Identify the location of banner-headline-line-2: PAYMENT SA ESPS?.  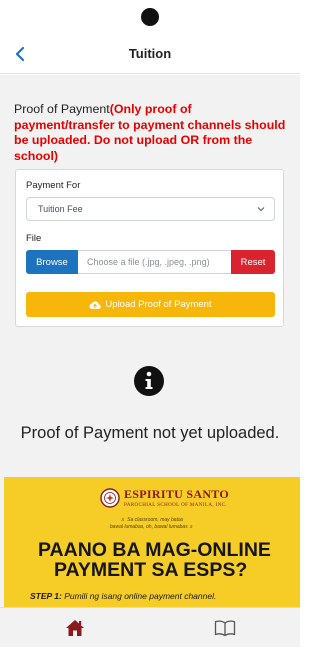
(151, 570).